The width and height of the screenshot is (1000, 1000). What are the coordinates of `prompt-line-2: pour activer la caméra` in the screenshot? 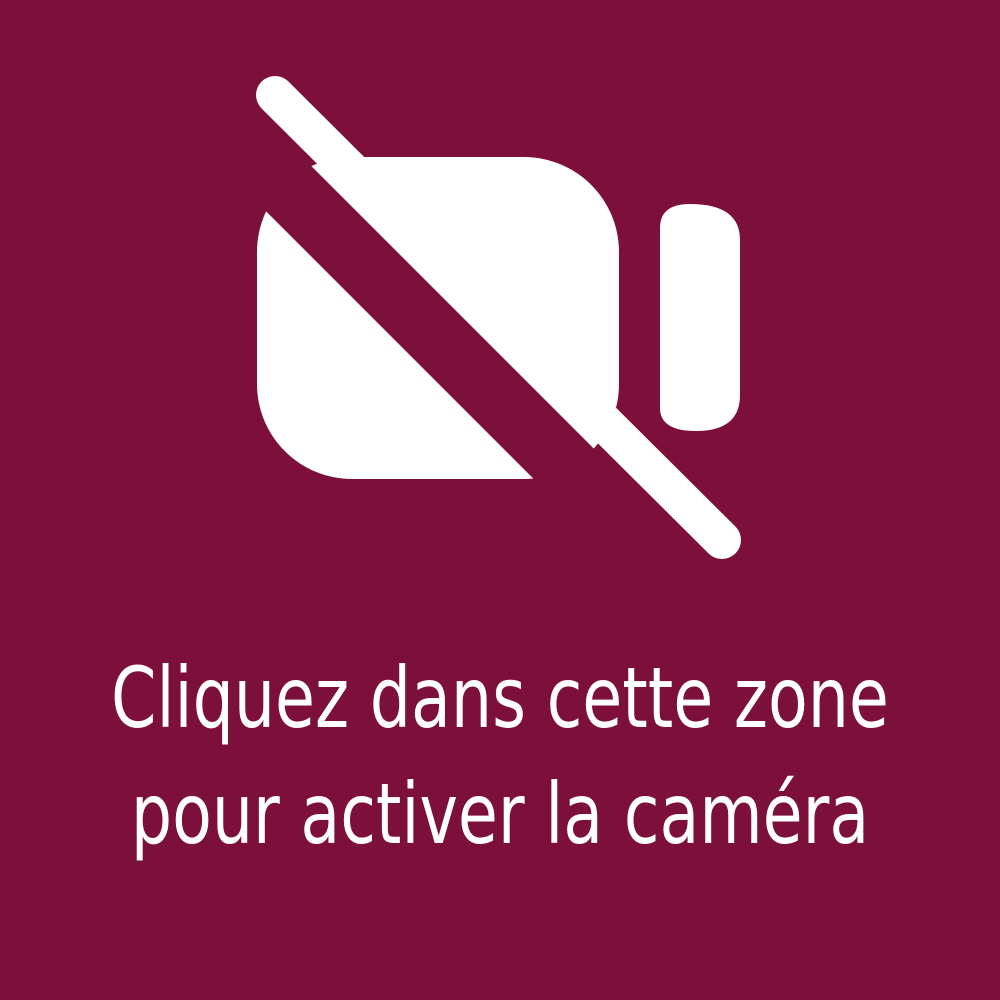 It's located at (500, 814).